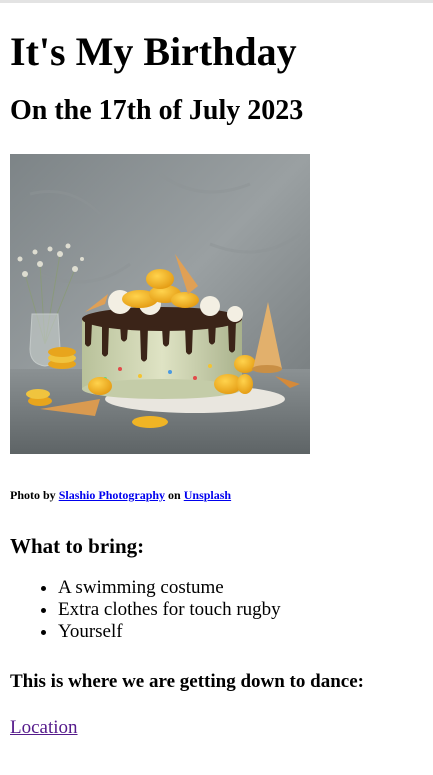  Describe the element at coordinates (240, 610) in the screenshot. I see `list-item: Extra clothes for touch rugby` at that location.